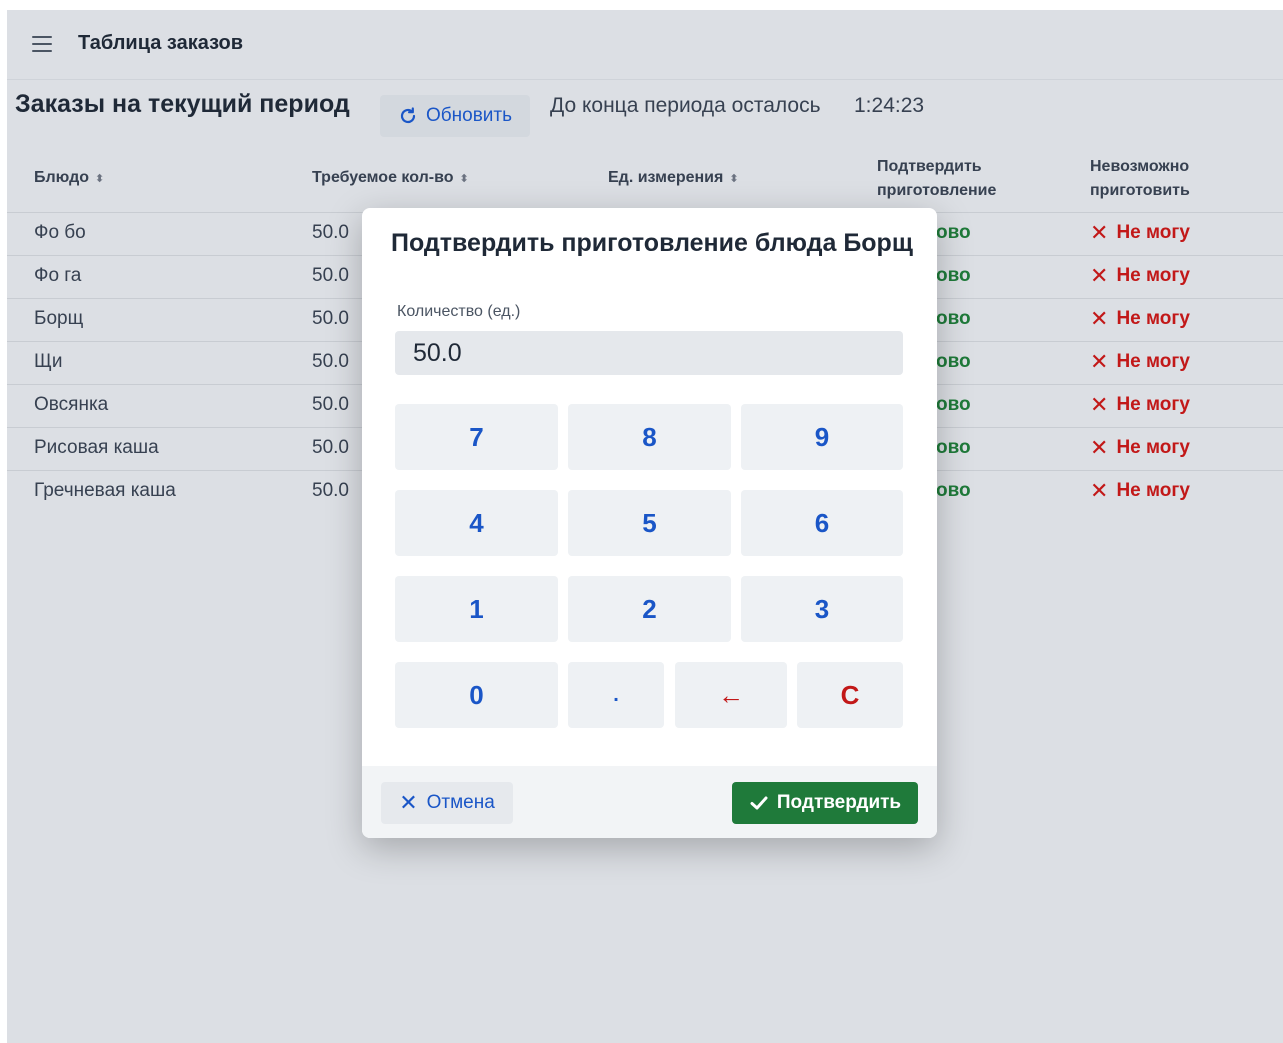 The width and height of the screenshot is (1283, 1043). Describe the element at coordinates (649, 353) in the screenshot. I see `quantity-input` at that location.